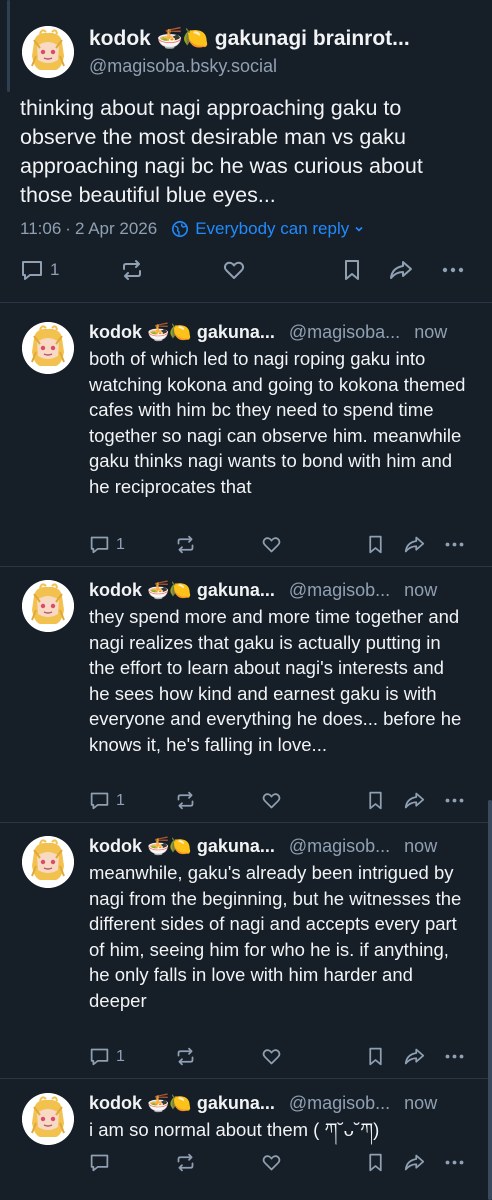 The height and width of the screenshot is (1200, 492). I want to click on reply-button, so click(102, 1162).